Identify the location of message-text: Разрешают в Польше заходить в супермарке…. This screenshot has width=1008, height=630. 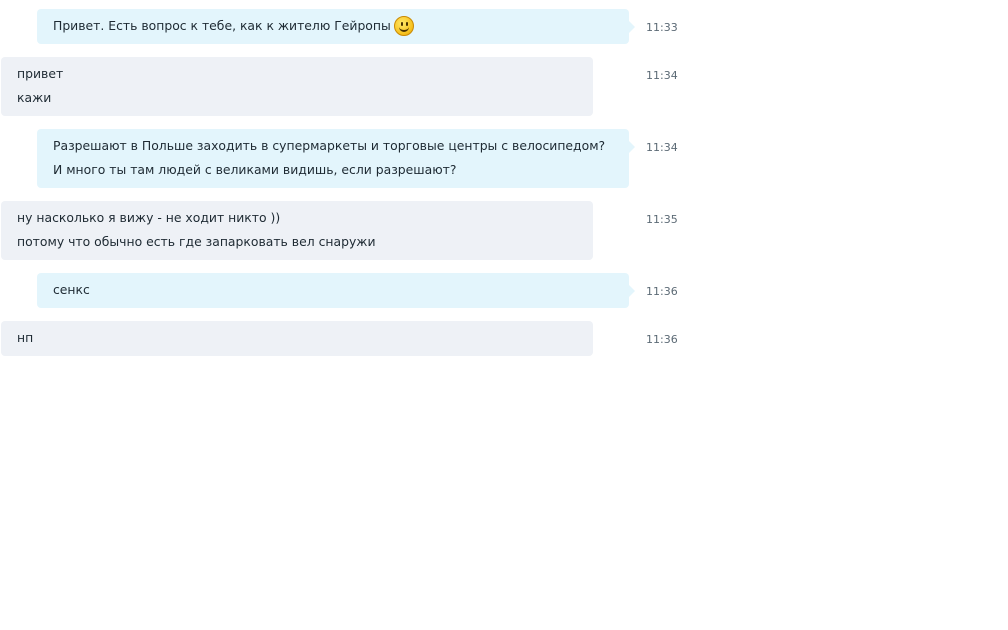
(329, 145).